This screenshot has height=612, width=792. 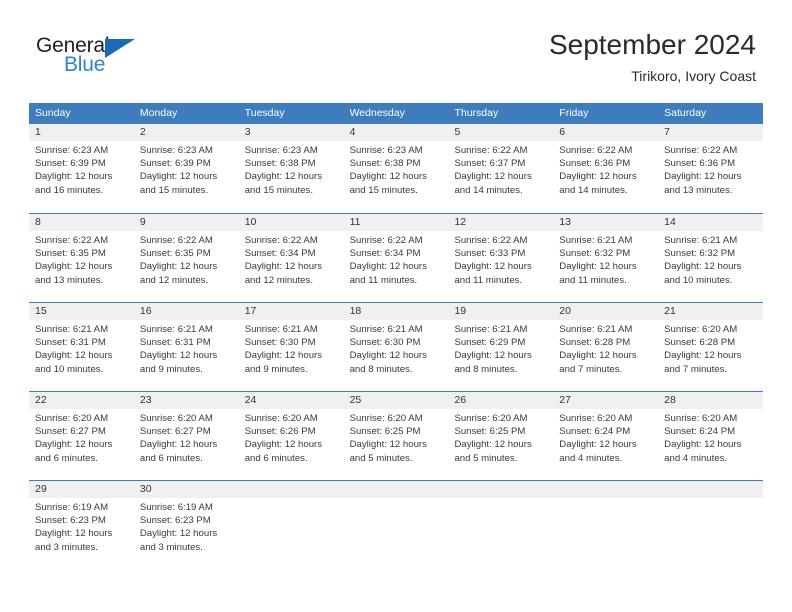 What do you see at coordinates (385, 164) in the screenshot?
I see `sunset-text: Sunset: 6:38 PM` at bounding box center [385, 164].